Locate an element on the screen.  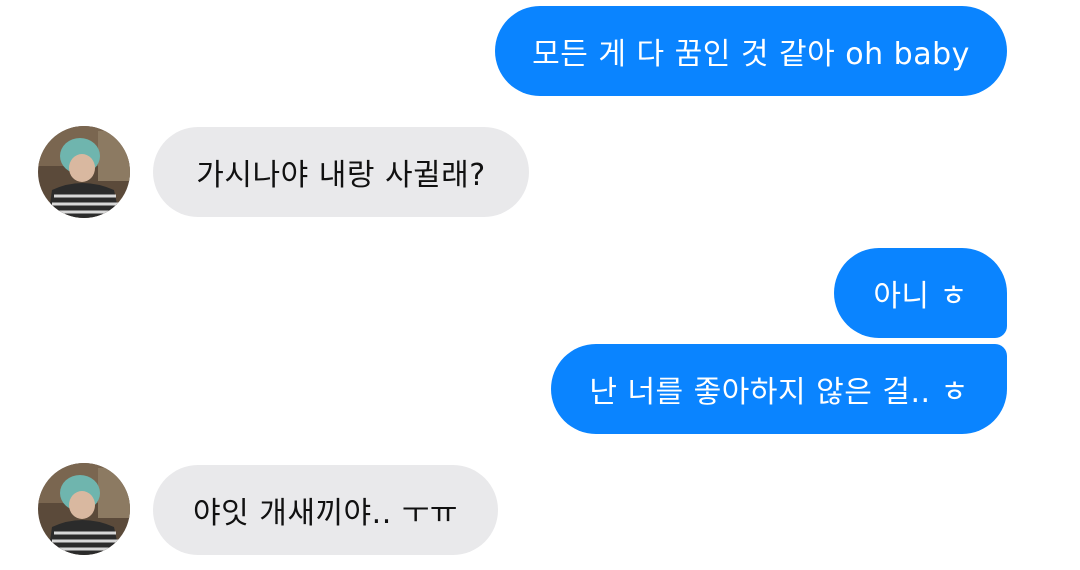
outgoing-message-bubble: 난 너를 좋아하지 않은 걸.. ㅎ is located at coordinates (779, 389).